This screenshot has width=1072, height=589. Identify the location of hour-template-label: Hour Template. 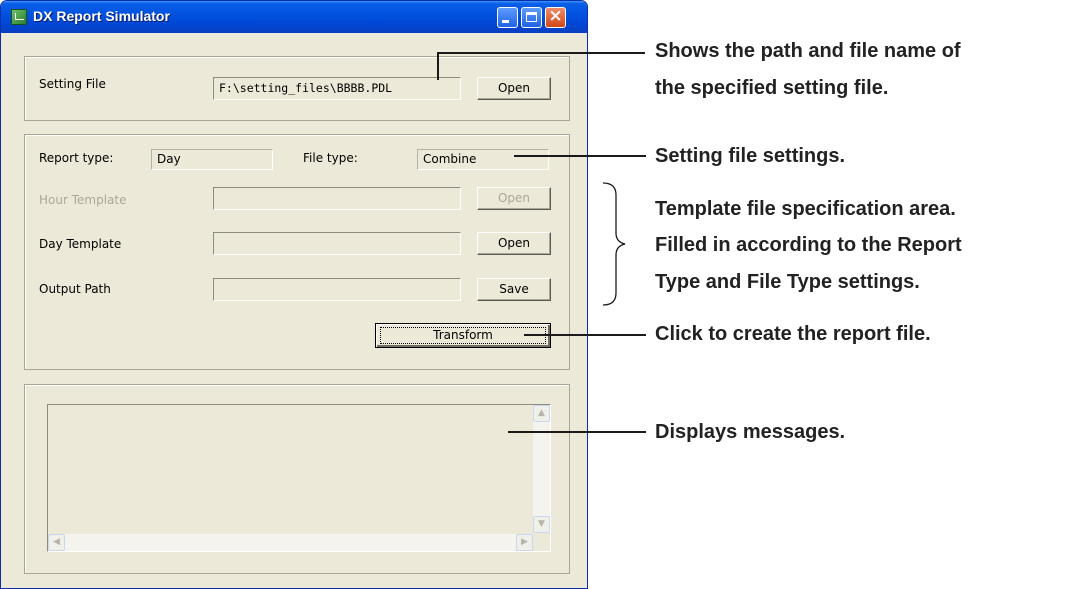
(83, 200).